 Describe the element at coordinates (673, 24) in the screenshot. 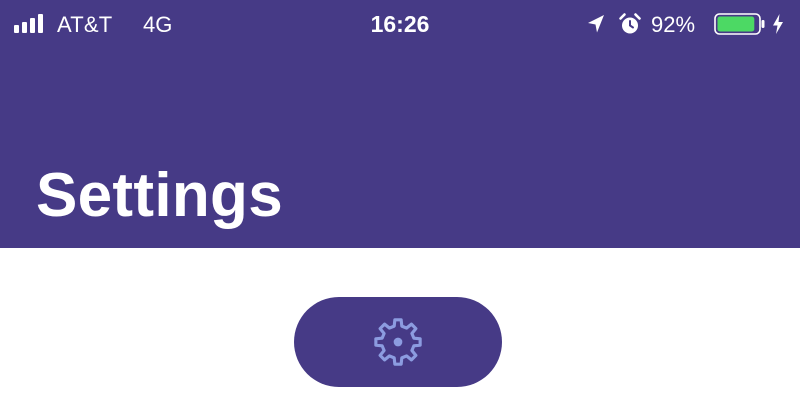

I see `battery-percentage: 92%` at that location.